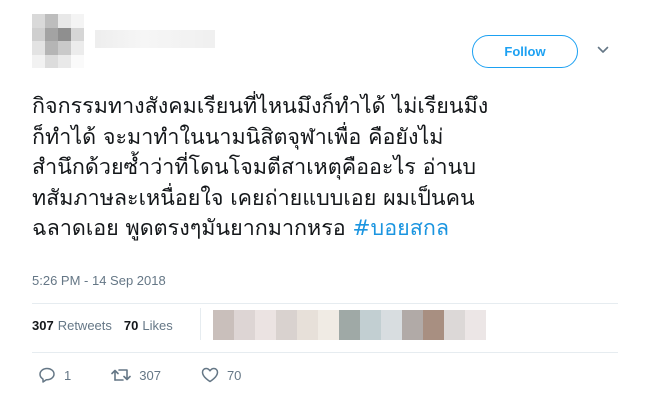  I want to click on retweet-count: 307, so click(150, 375).